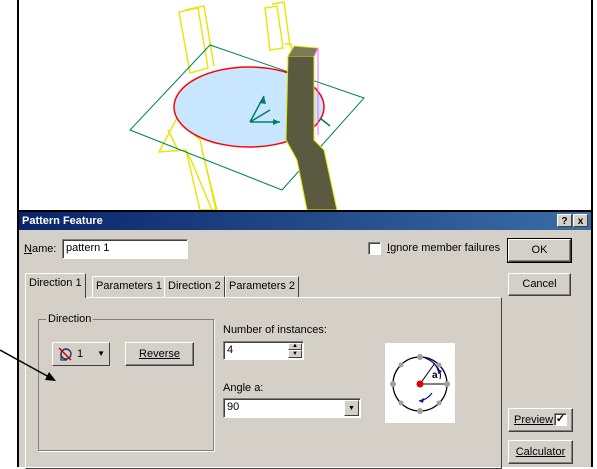  What do you see at coordinates (311, 132) in the screenshot?
I see `extruded-body` at bounding box center [311, 132].